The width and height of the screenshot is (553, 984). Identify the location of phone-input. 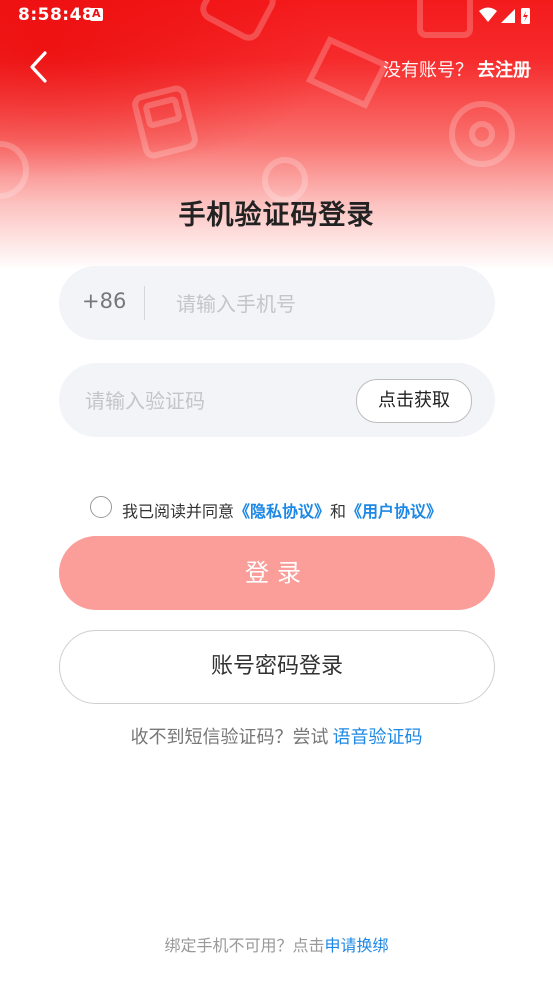
(326, 304).